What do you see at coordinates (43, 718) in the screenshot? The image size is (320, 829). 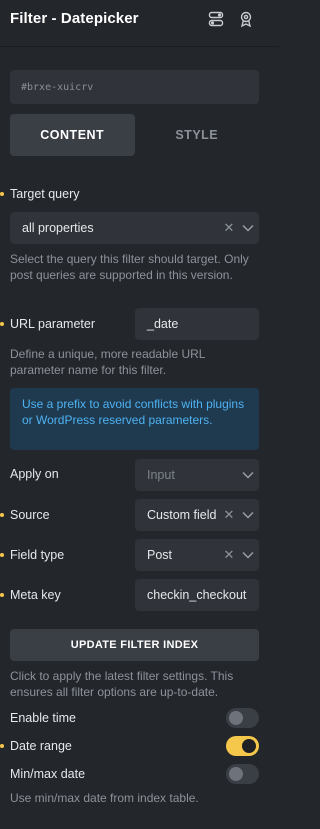 I see `enable-time-label: Enable time` at bounding box center [43, 718].